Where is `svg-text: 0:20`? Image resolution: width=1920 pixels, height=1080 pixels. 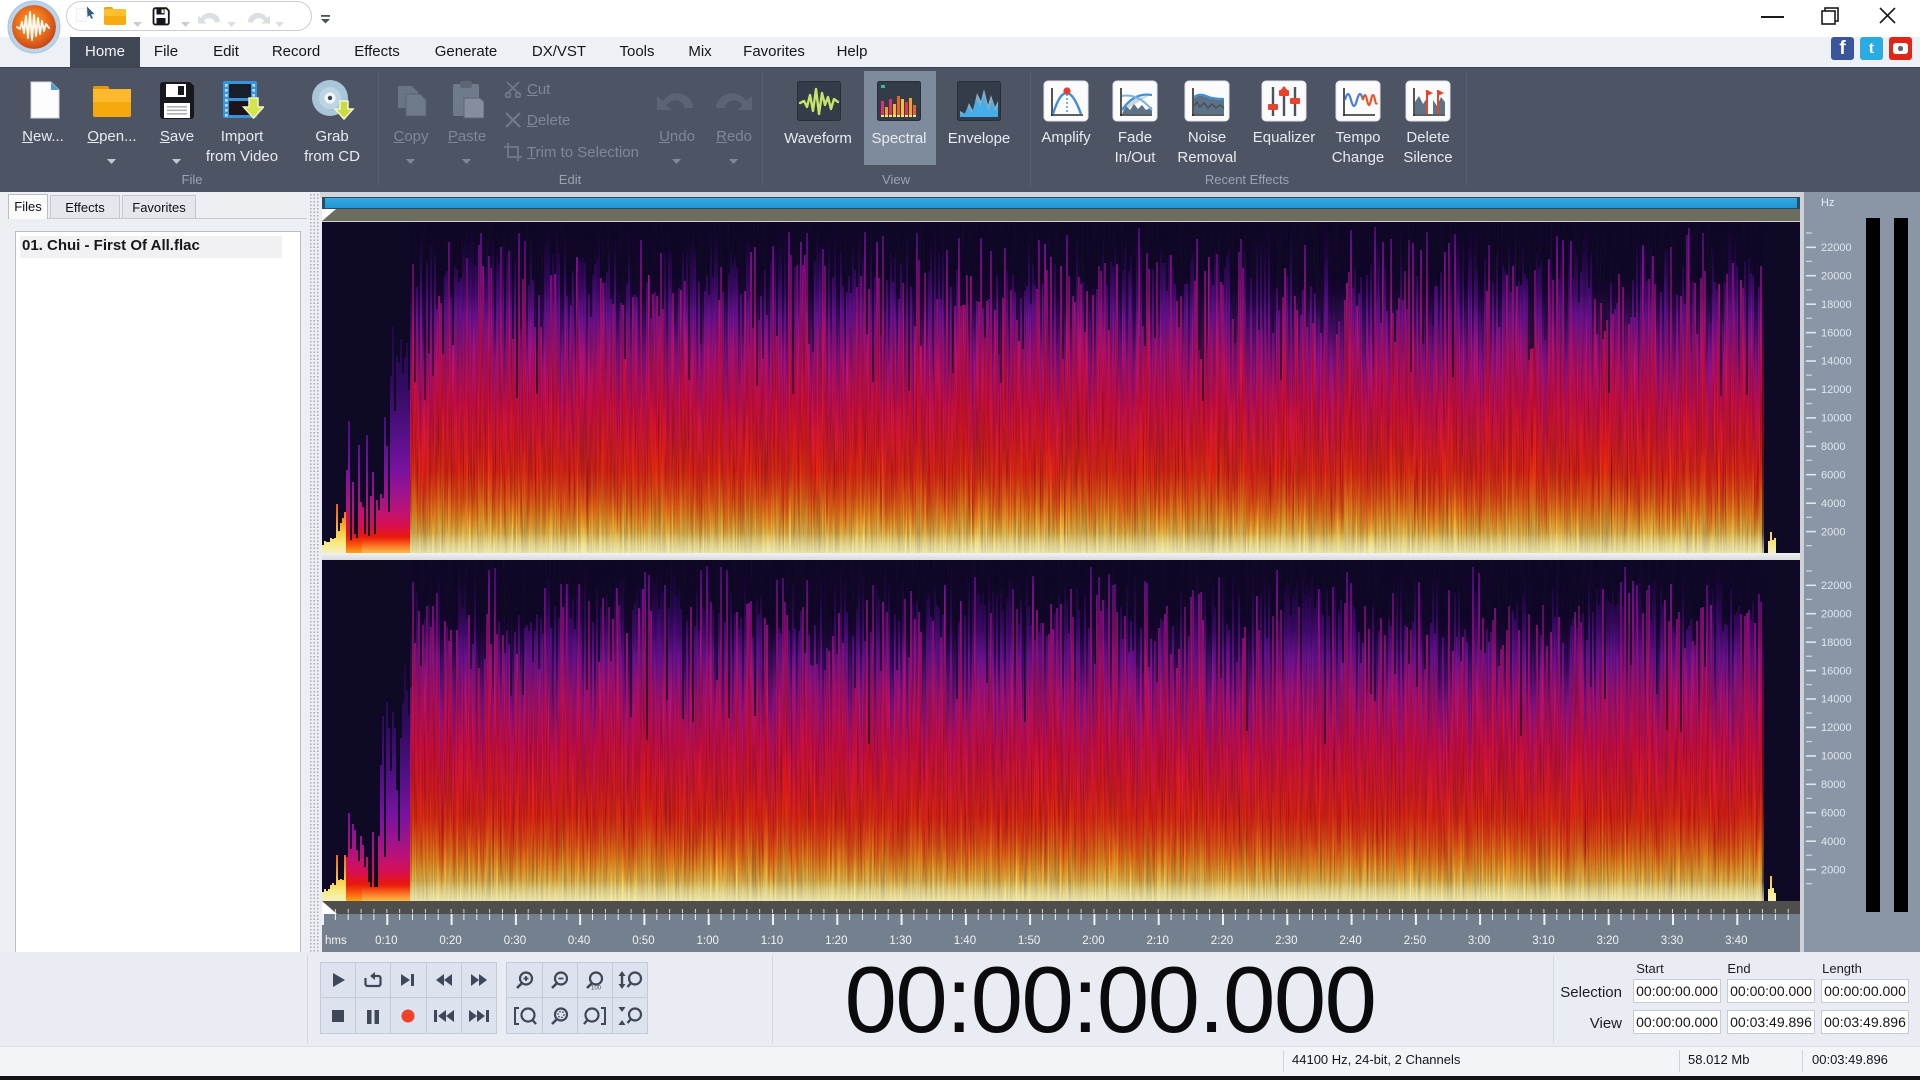
svg-text: 0:20 is located at coordinates (450, 941).